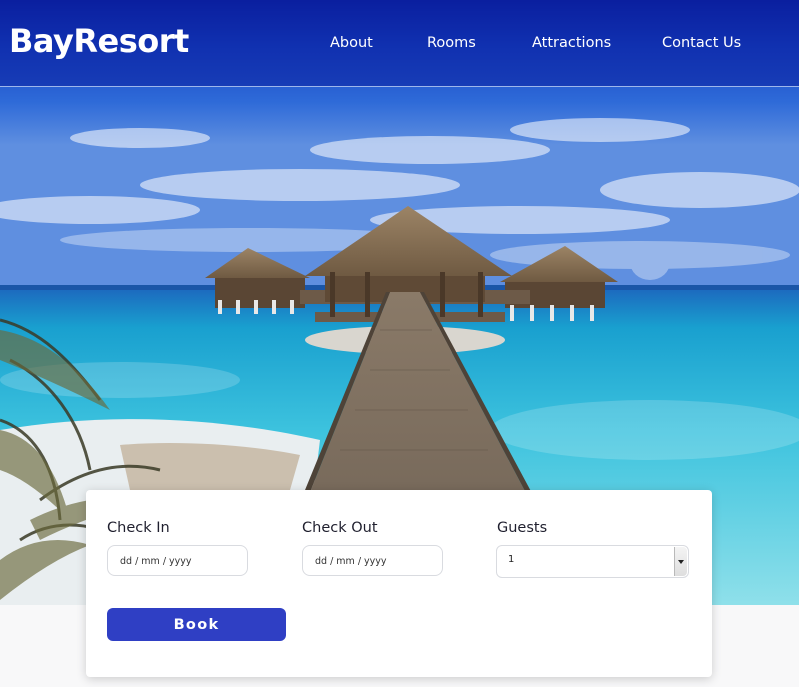 This screenshot has width=799, height=687. I want to click on check-out-date-input: dd / mm / yyyy, so click(372, 560).